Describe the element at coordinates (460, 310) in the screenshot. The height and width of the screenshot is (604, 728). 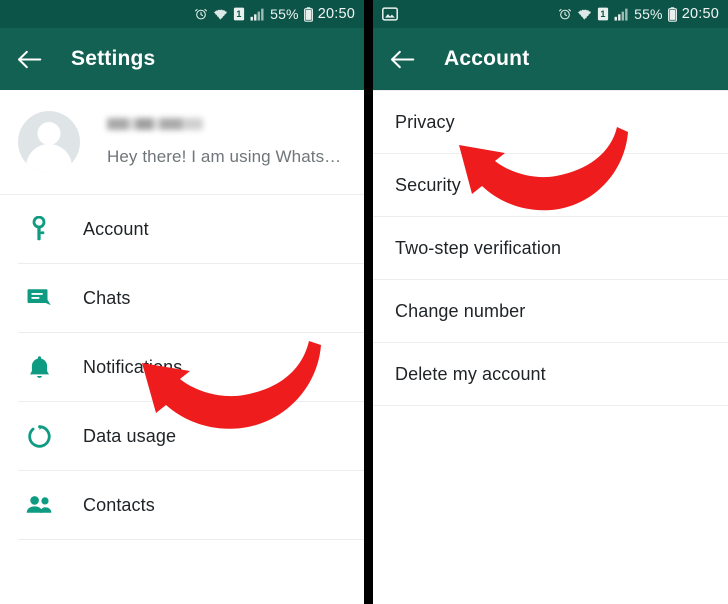
I see `account-item-label: Change number` at that location.